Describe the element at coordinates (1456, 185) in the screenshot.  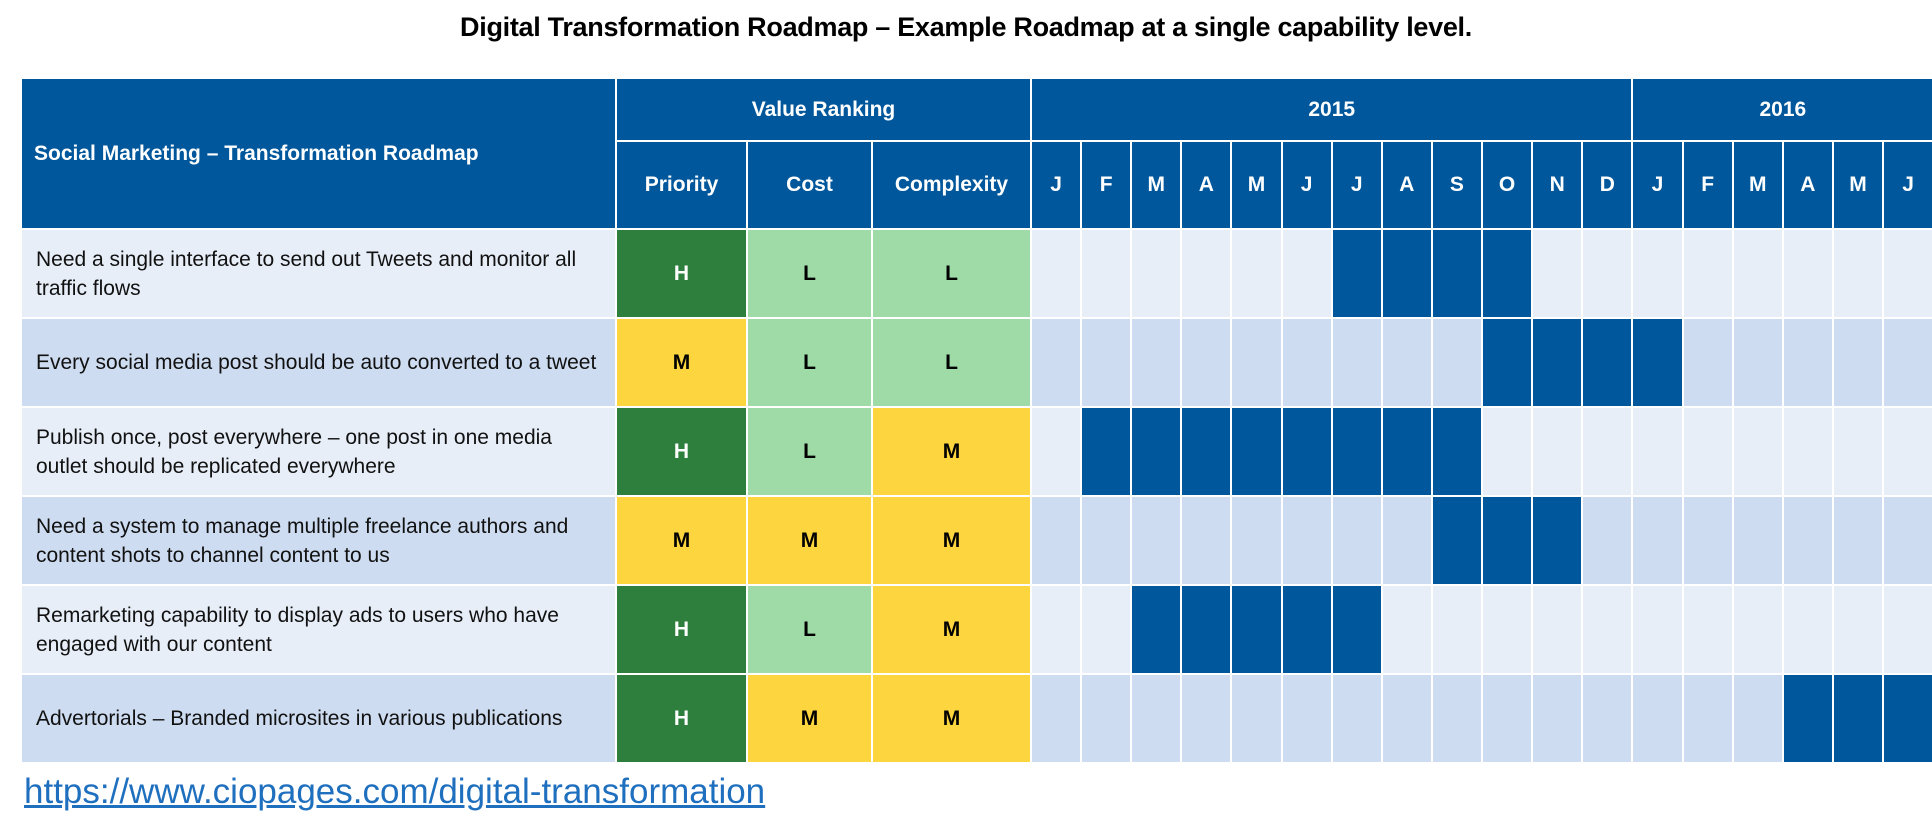
I see `month-header: S` at that location.